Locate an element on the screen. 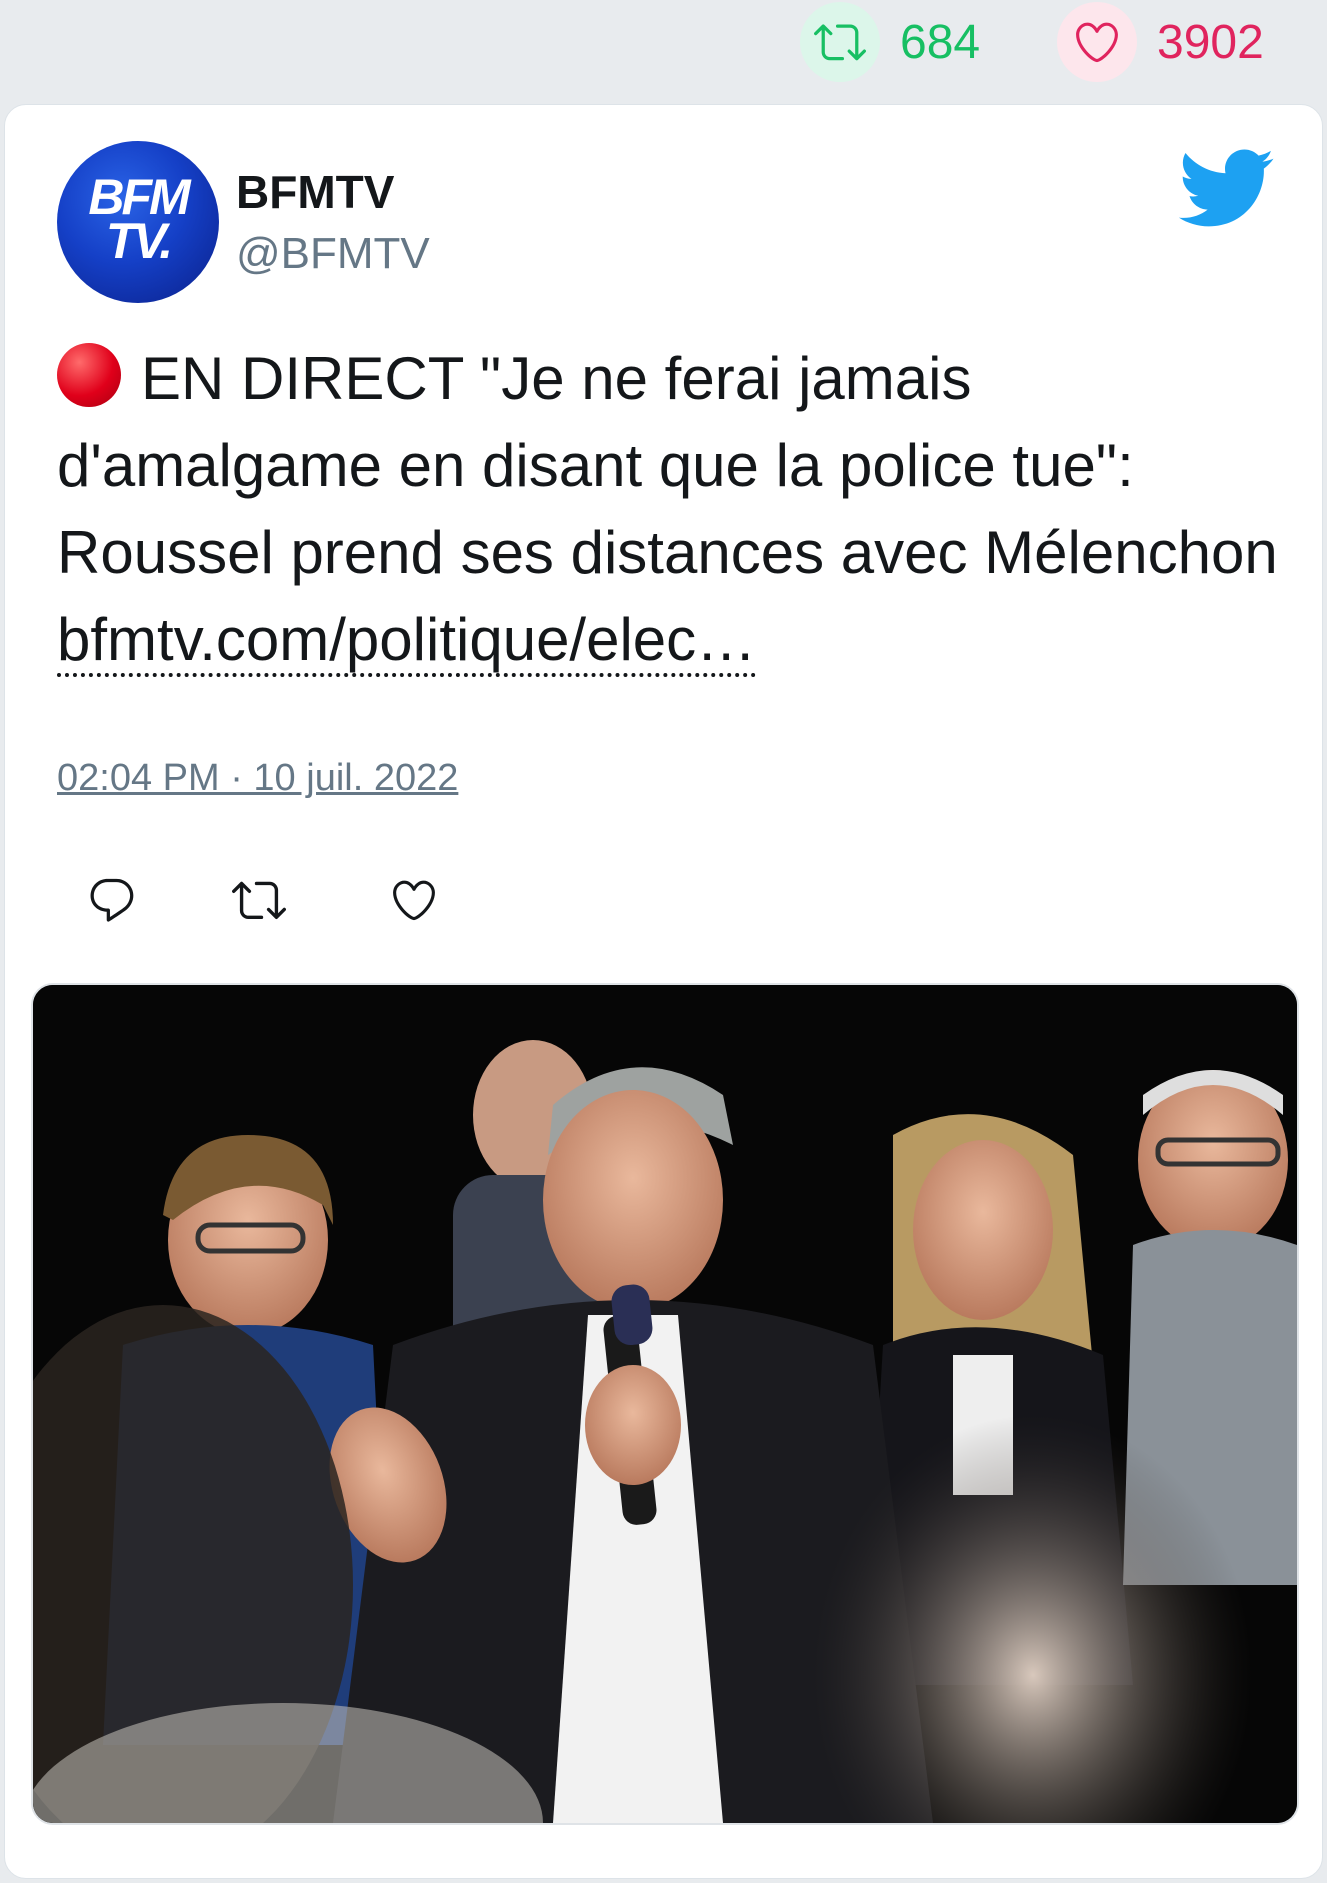 This screenshot has height=1883, width=1327. engagement-stats: 684 3902 is located at coordinates (663, 50).